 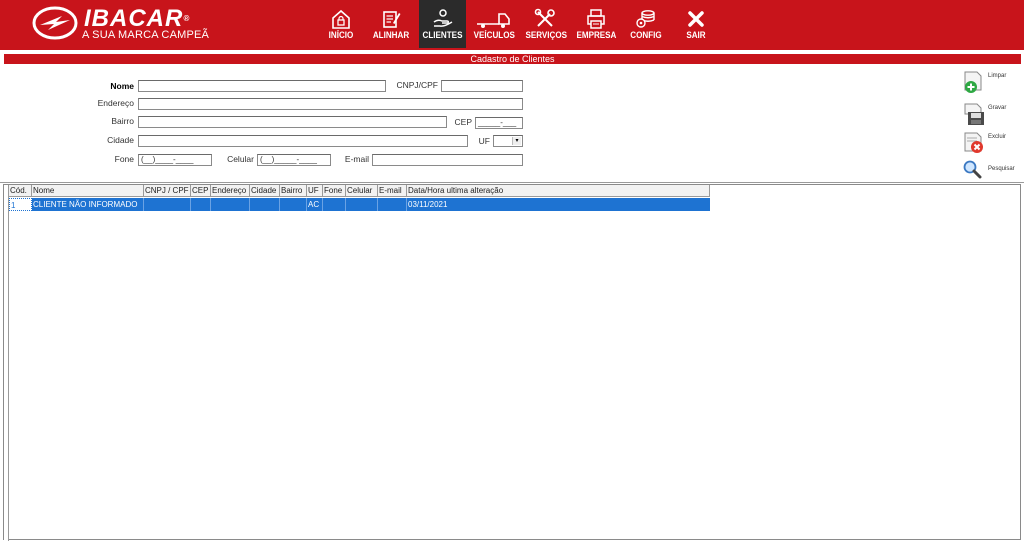 What do you see at coordinates (167, 191) in the screenshot?
I see `column-header-cnpj: CNPJ / CPF` at bounding box center [167, 191].